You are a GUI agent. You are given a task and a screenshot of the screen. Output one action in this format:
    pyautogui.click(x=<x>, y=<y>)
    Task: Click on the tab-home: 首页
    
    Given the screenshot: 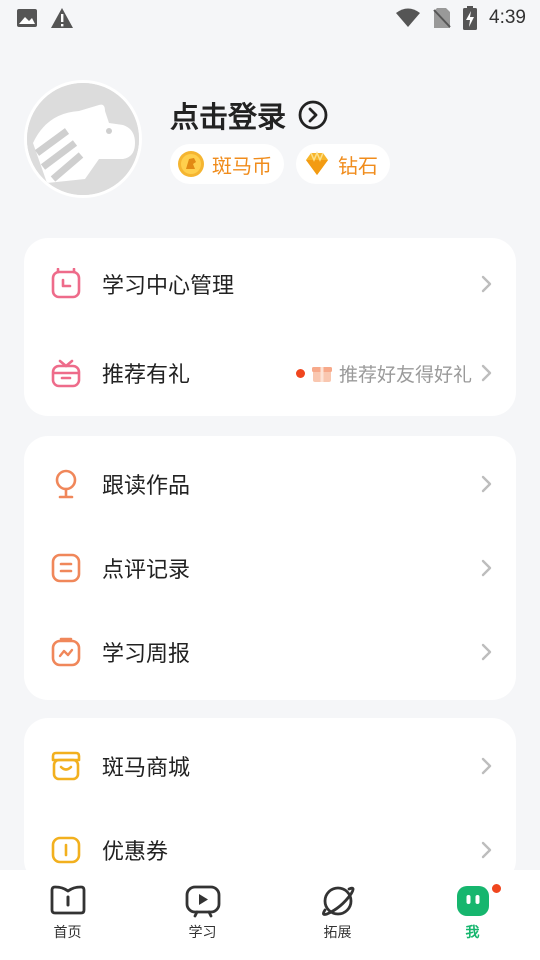 What is the action you would take?
    pyautogui.click(x=67, y=906)
    